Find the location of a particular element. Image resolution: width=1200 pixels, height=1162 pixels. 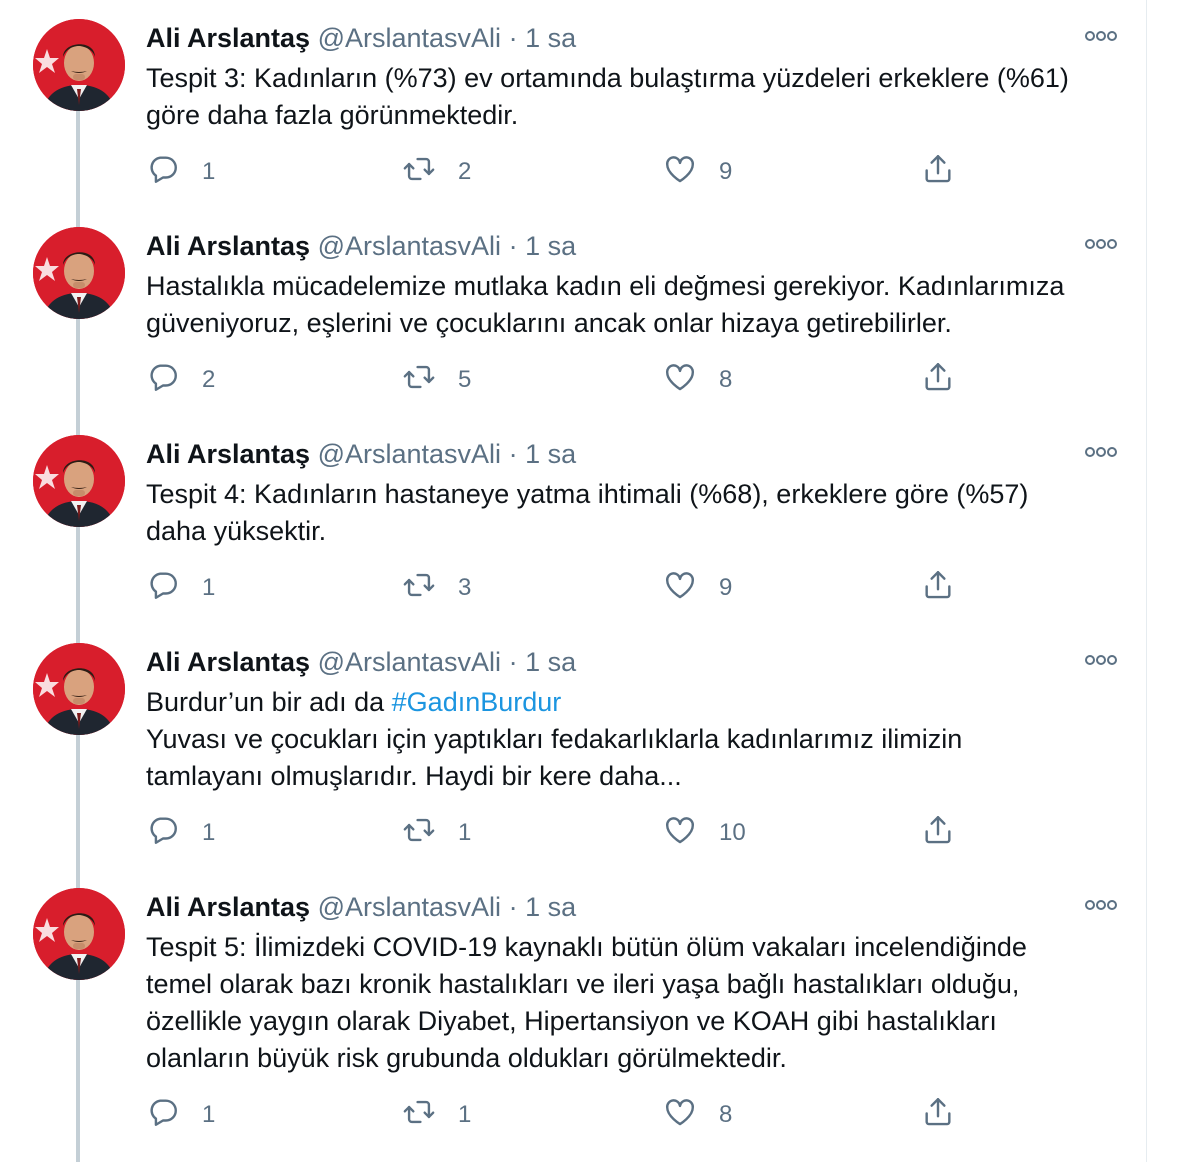

retweet-button: 2 is located at coordinates (436, 172).